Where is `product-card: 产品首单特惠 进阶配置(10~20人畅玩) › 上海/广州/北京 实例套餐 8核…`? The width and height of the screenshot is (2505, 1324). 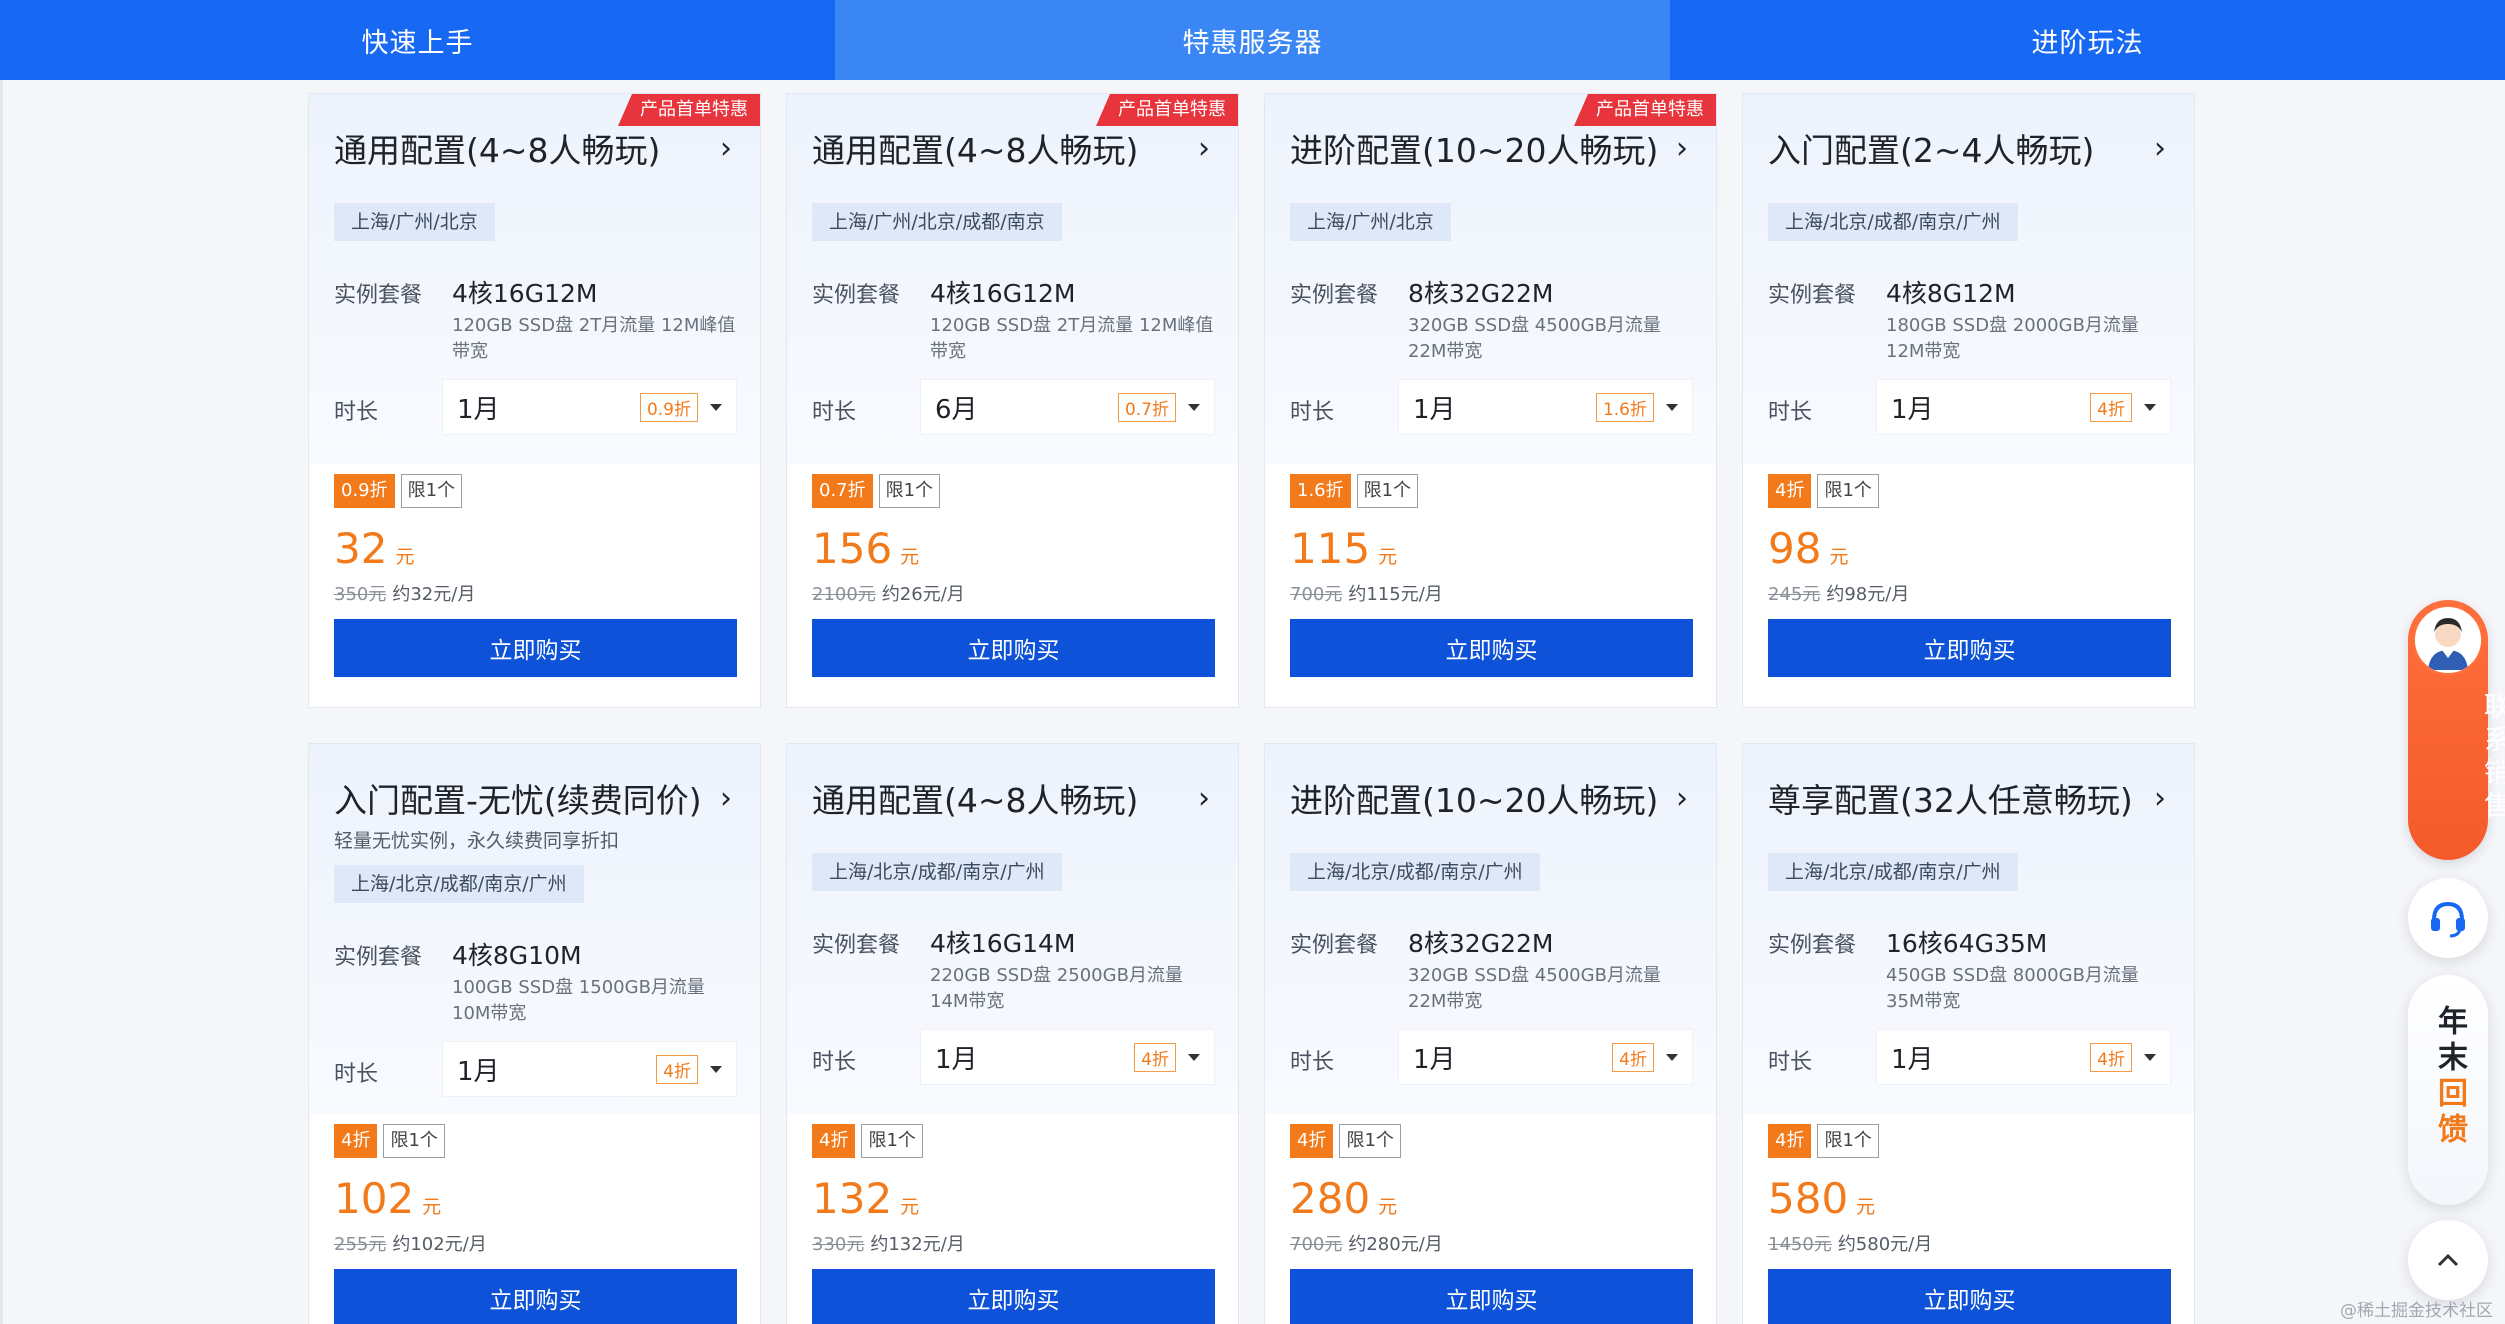 product-card: 产品首单特惠 进阶配置(10~20人畅玩) › 上海/广州/北京 实例套餐 8核… is located at coordinates (1490, 400).